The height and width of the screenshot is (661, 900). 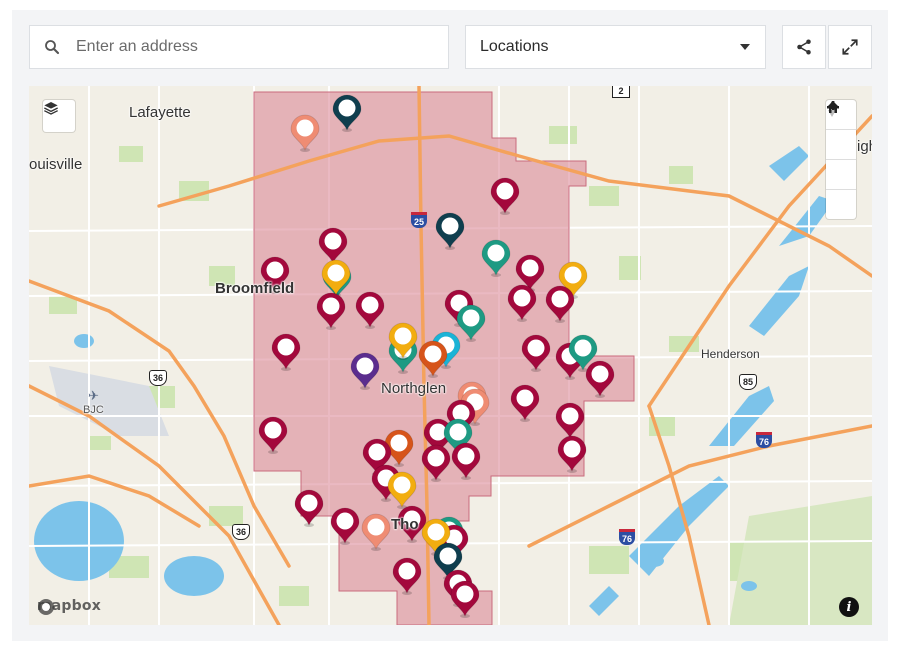 I want to click on layers-icon, so click(x=51, y=108).